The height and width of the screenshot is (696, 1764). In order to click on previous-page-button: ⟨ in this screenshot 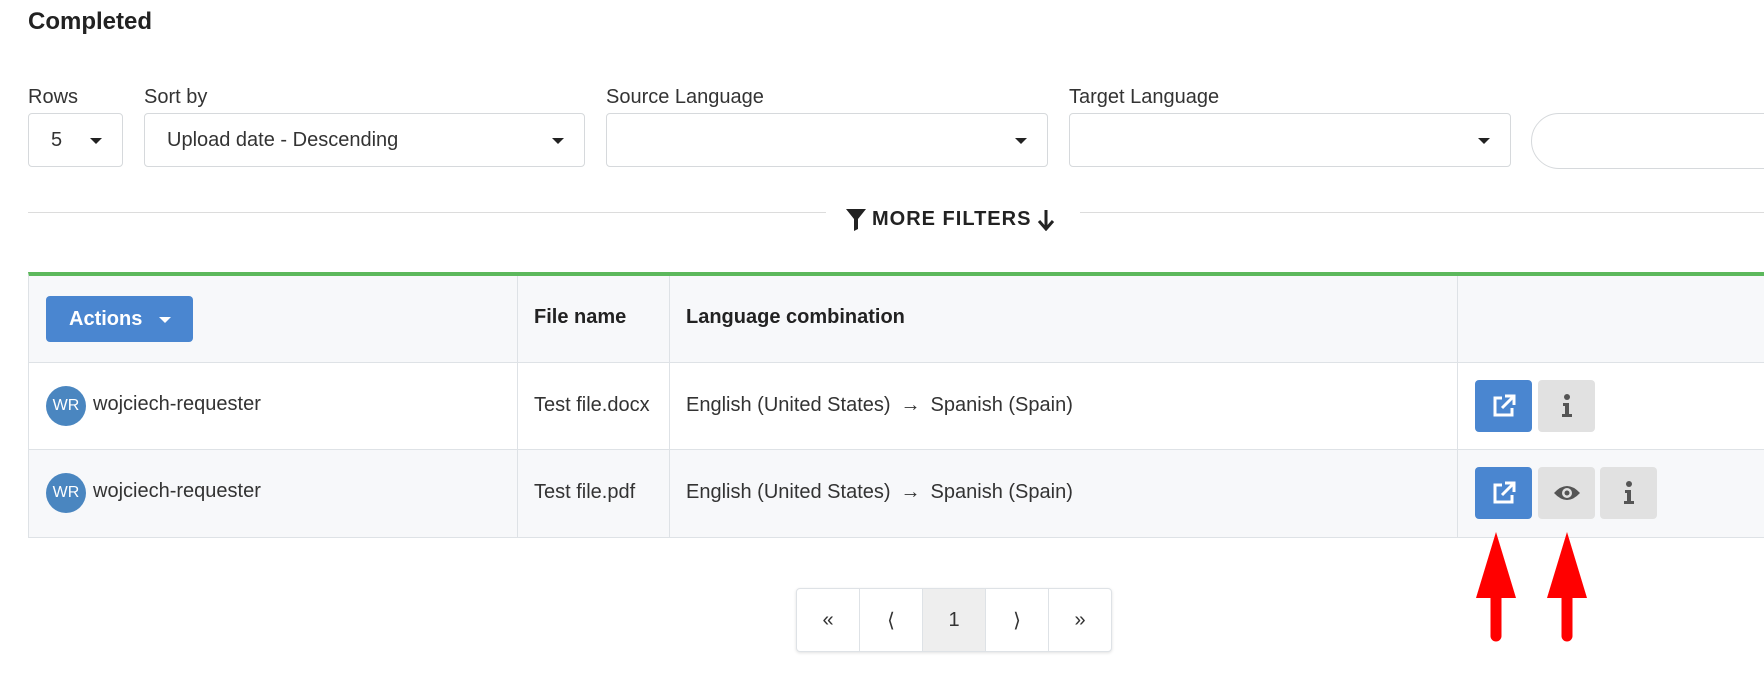, I will do `click(891, 620)`.